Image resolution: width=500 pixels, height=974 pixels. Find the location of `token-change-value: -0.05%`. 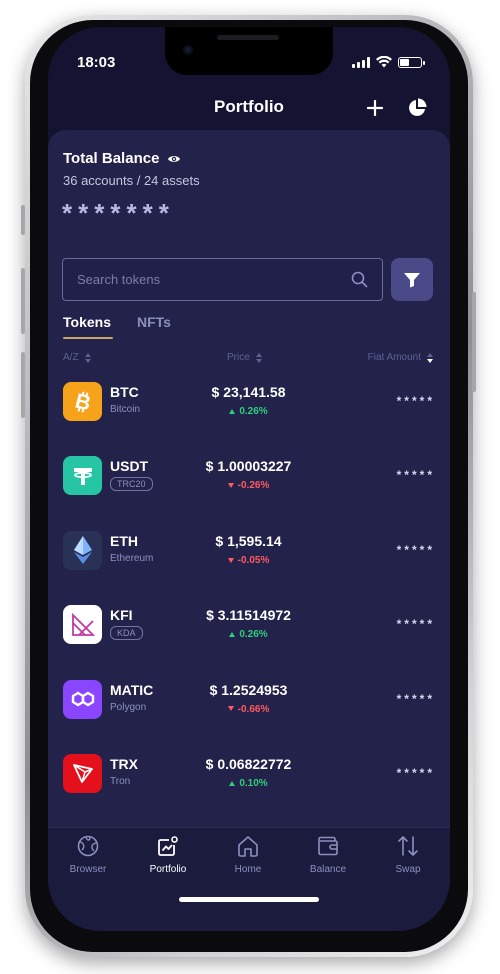

token-change-value: -0.05% is located at coordinates (253, 560).